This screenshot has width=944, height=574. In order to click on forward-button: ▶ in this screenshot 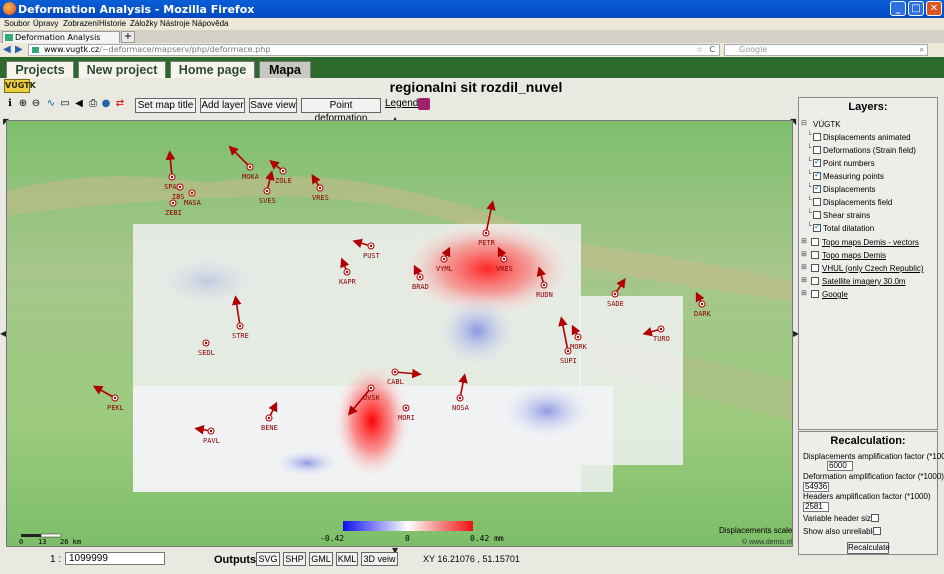, I will do `click(19, 49)`.